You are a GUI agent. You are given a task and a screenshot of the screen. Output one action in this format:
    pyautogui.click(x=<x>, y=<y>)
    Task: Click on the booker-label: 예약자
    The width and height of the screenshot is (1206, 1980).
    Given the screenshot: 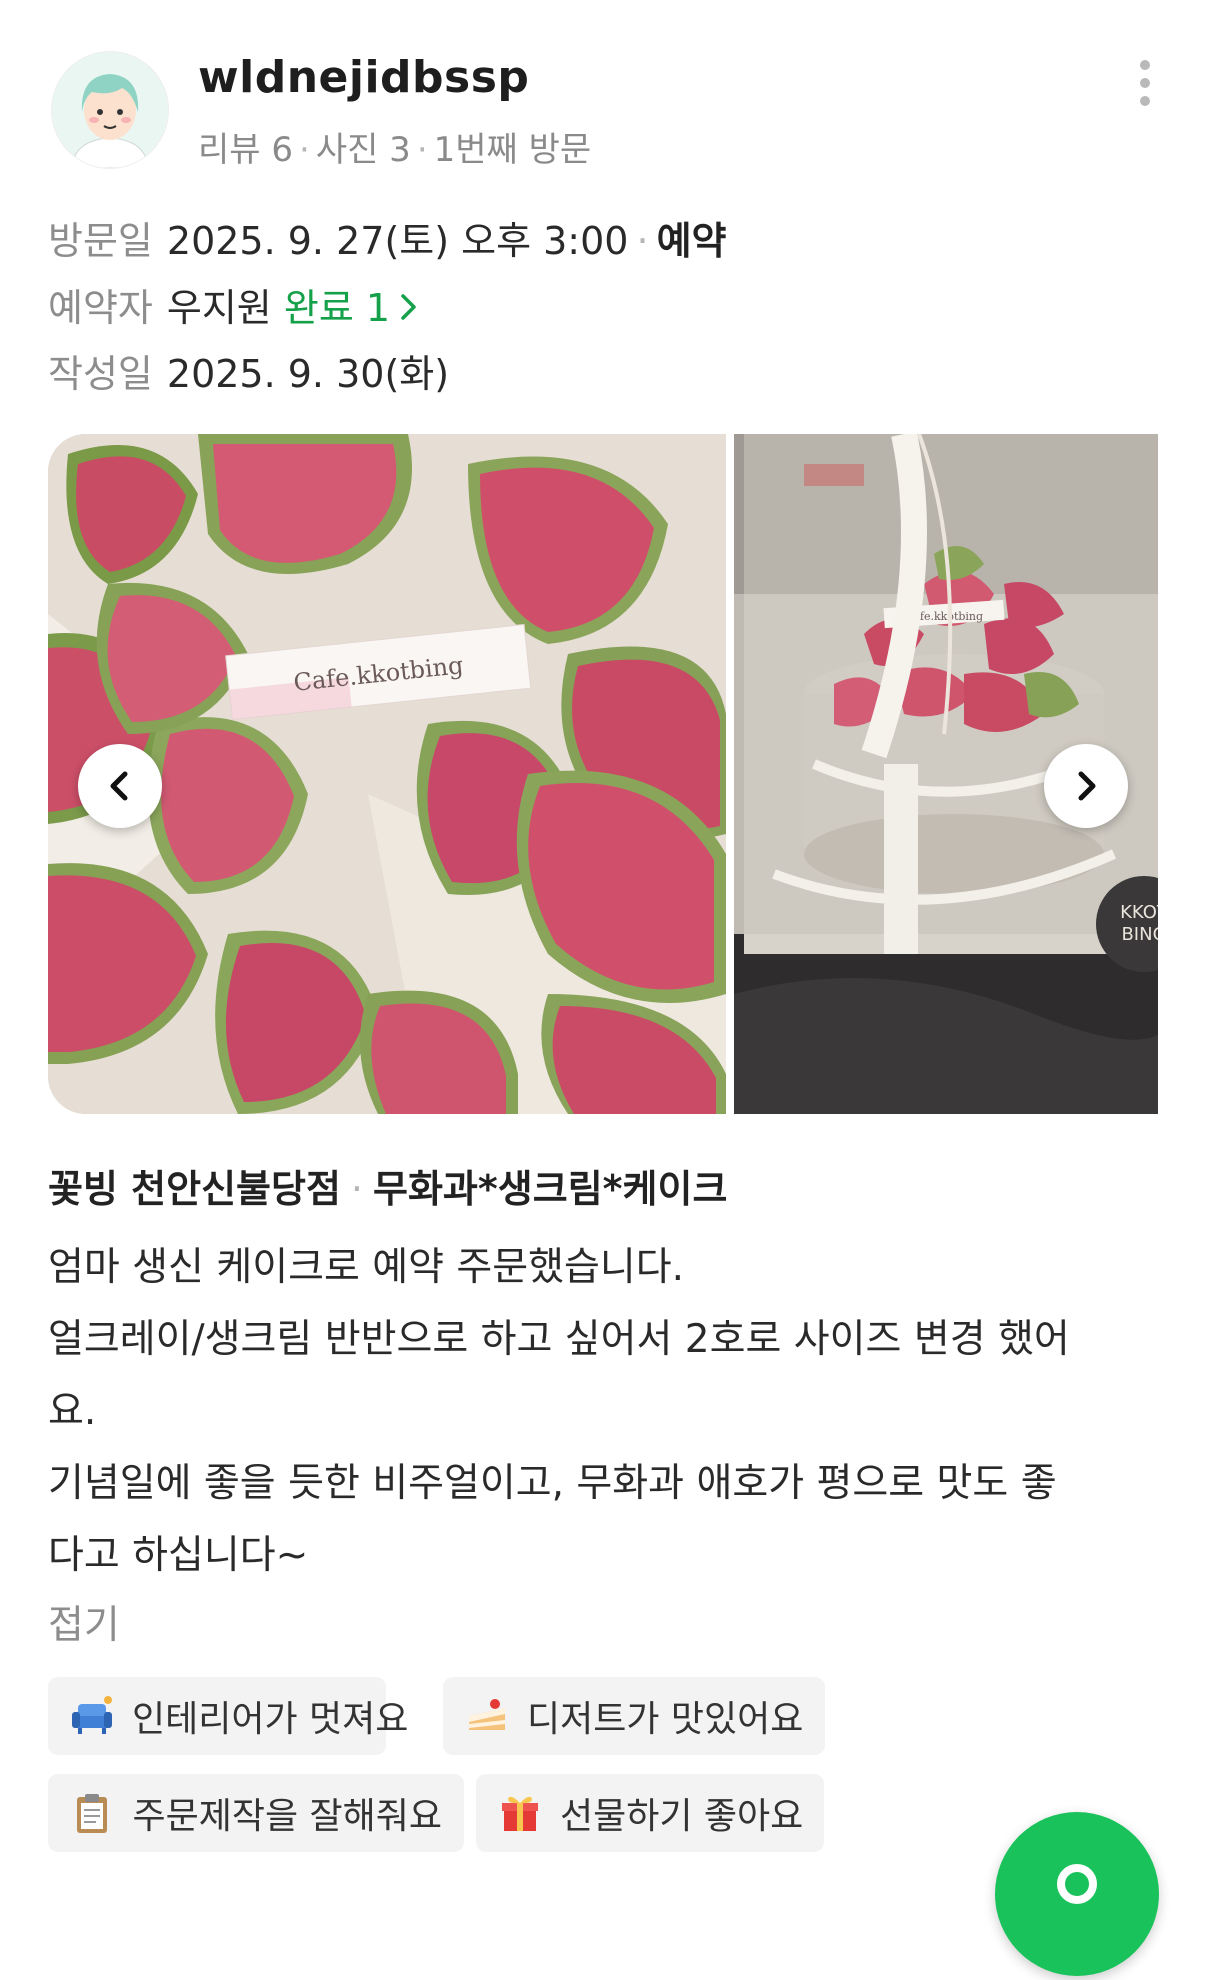 What is the action you would take?
    pyautogui.click(x=100, y=308)
    